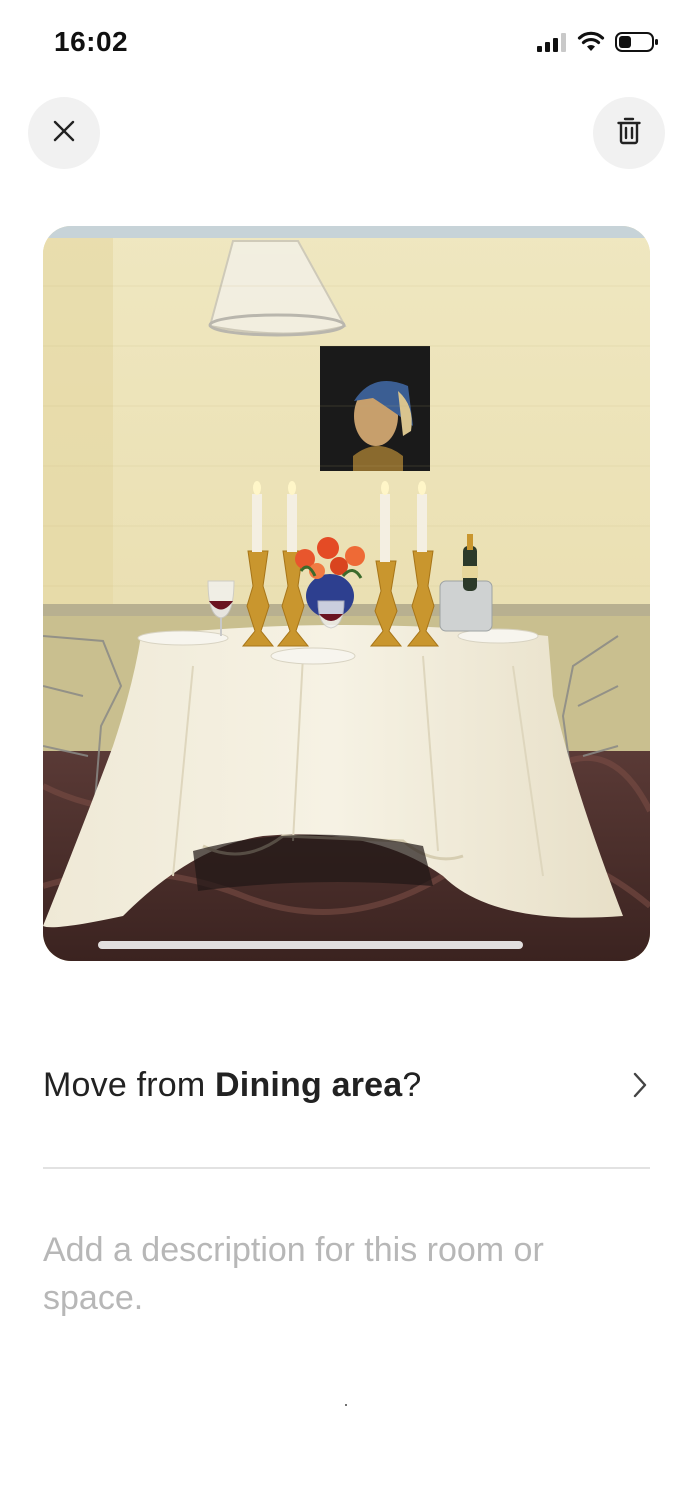  I want to click on status-icons, so click(598, 44).